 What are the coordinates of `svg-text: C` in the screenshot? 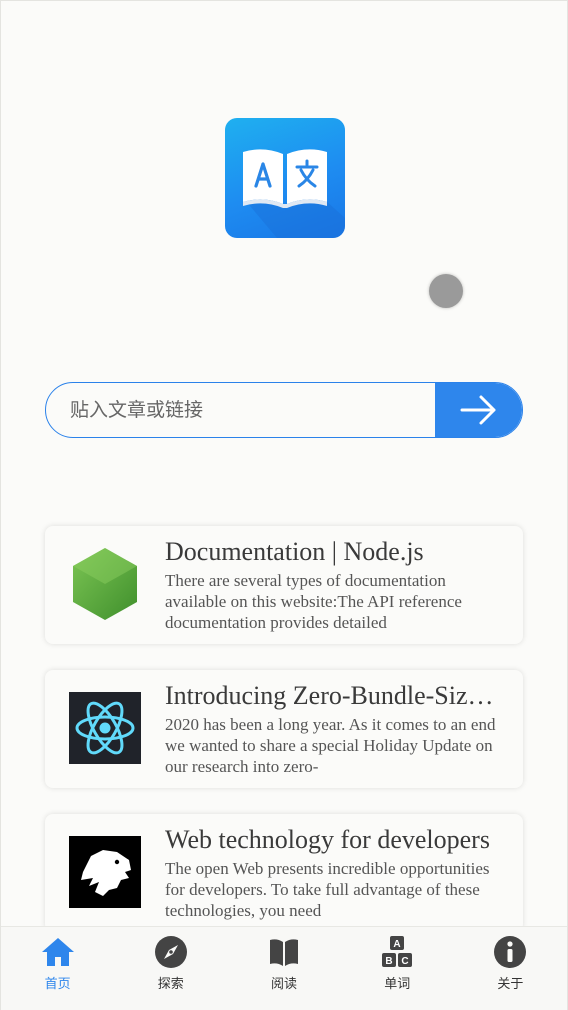 It's located at (405, 961).